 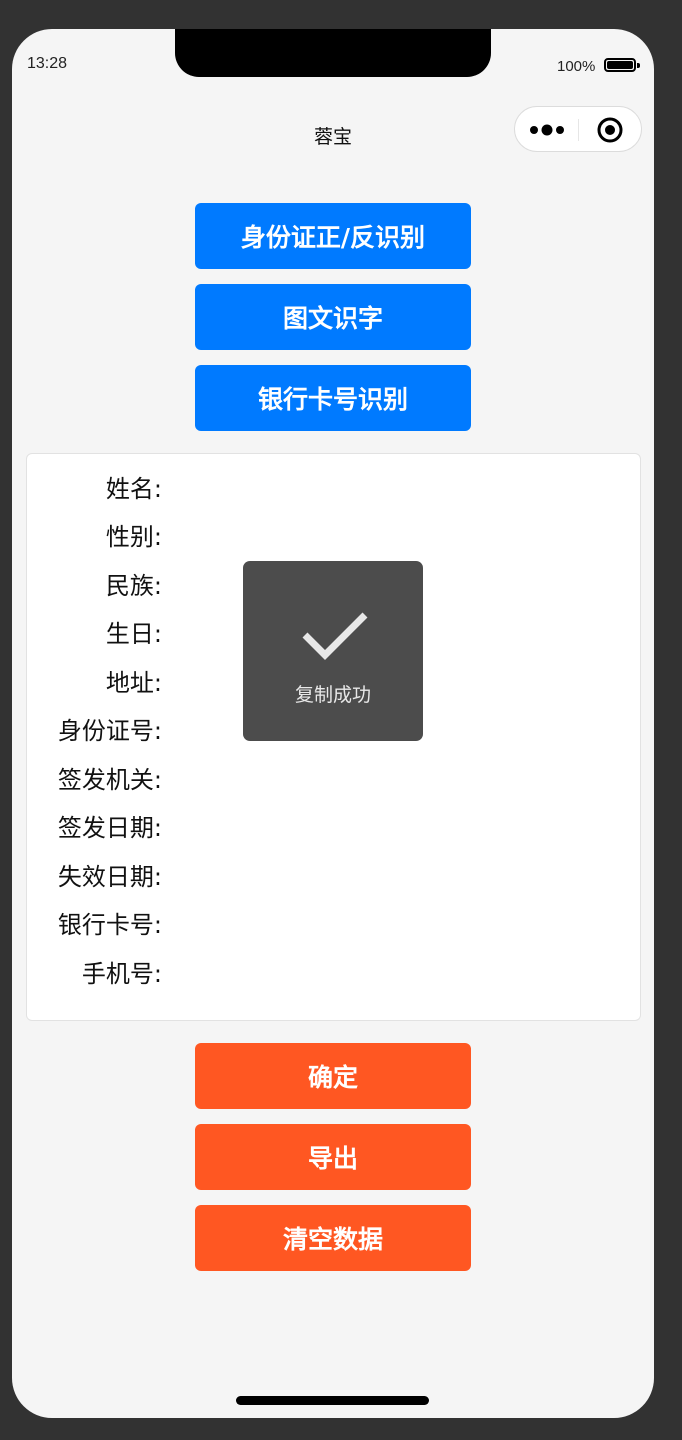 What do you see at coordinates (333, 236) in the screenshot?
I see `id-card-ocr-button: 身份证正/反识别` at bounding box center [333, 236].